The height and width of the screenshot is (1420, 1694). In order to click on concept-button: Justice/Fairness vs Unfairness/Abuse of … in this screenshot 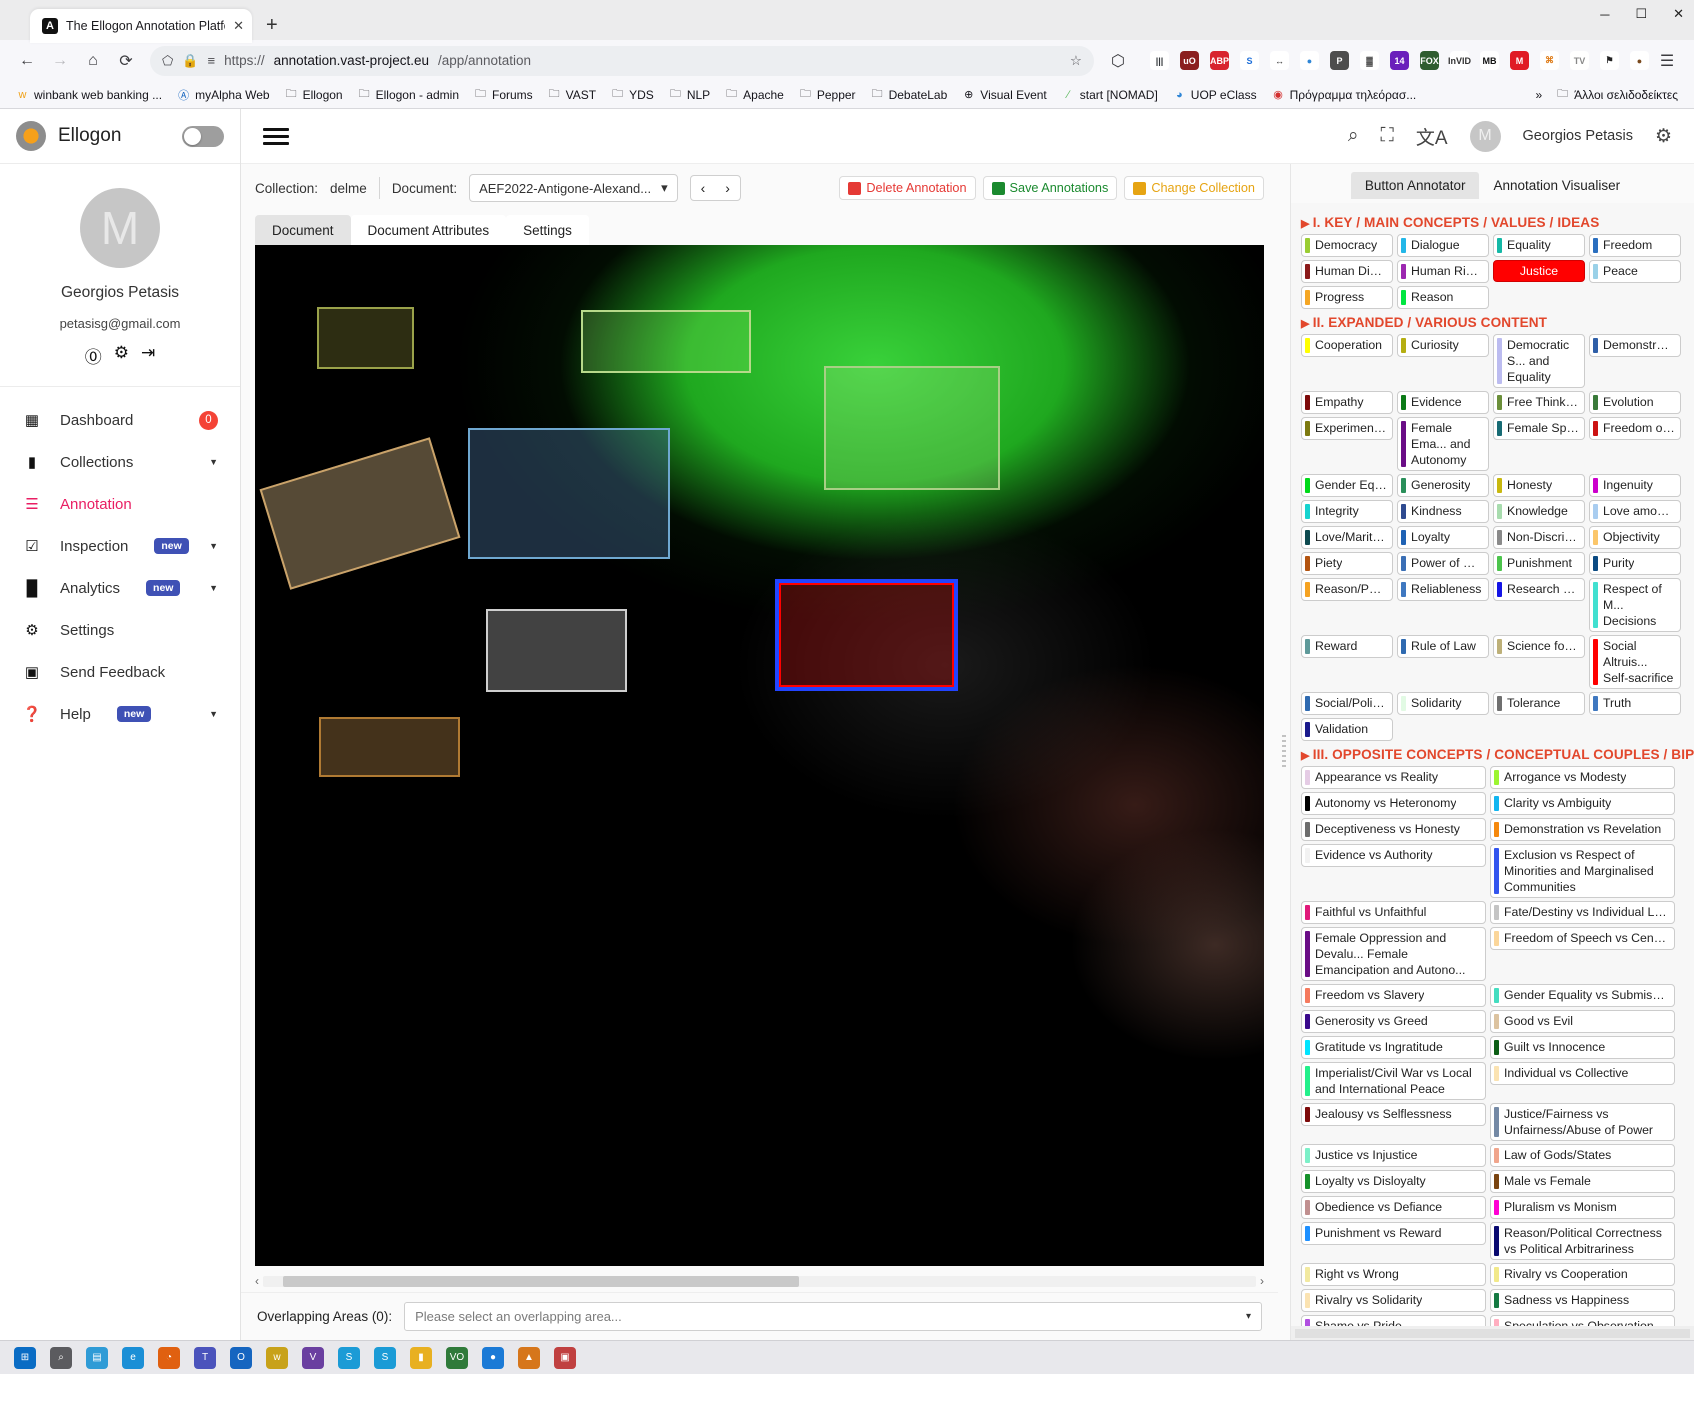, I will do `click(1582, 1122)`.